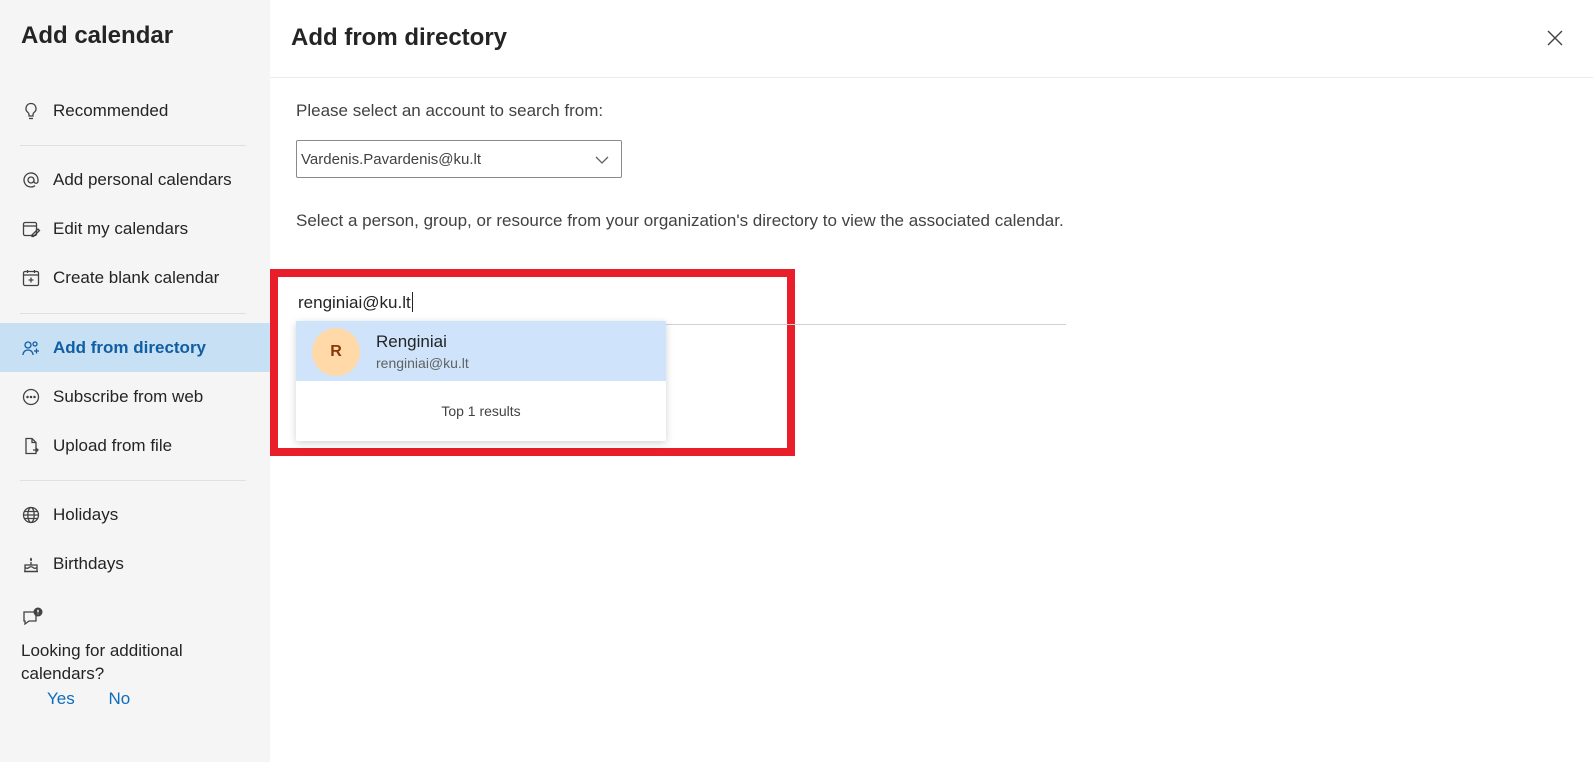 The width and height of the screenshot is (1593, 762). Describe the element at coordinates (113, 445) in the screenshot. I see `sidebar-item-label: Upload from file` at that location.